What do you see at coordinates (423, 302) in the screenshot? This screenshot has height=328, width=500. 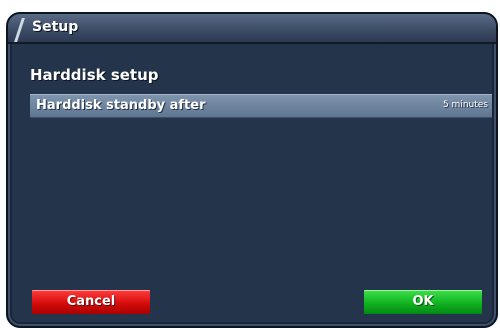 I see `ok-button: OK` at bounding box center [423, 302].